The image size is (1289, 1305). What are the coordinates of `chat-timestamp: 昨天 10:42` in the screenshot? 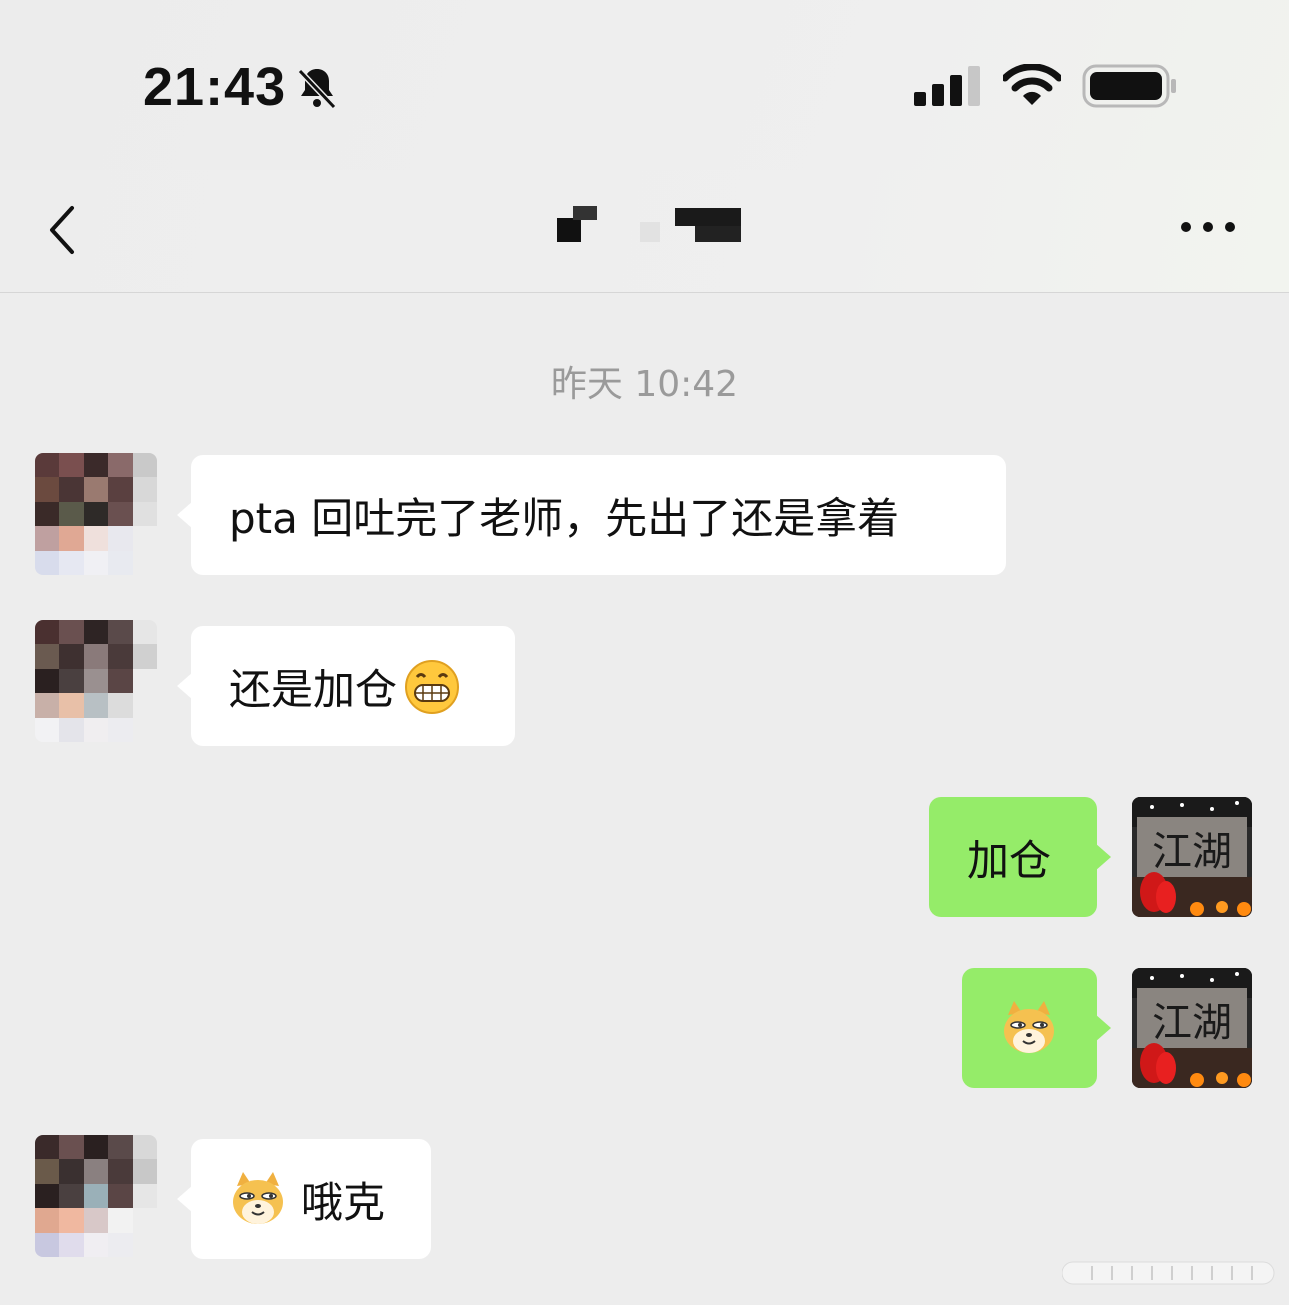 It's located at (644, 384).